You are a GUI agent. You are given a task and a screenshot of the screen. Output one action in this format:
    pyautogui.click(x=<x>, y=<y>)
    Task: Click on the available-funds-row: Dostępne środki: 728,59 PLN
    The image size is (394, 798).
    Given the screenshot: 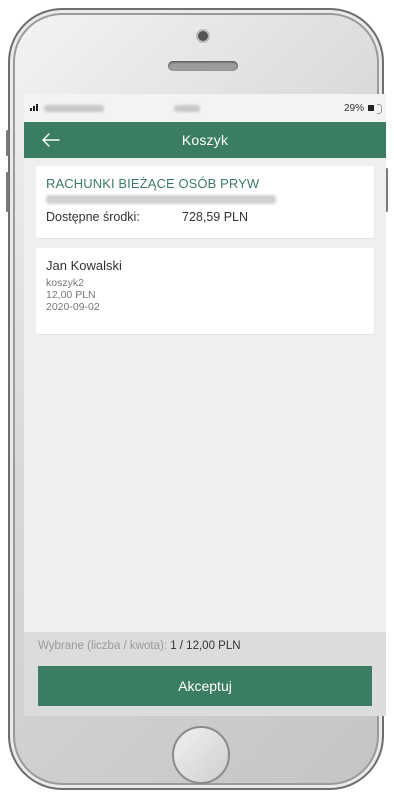 What is the action you would take?
    pyautogui.click(x=205, y=217)
    